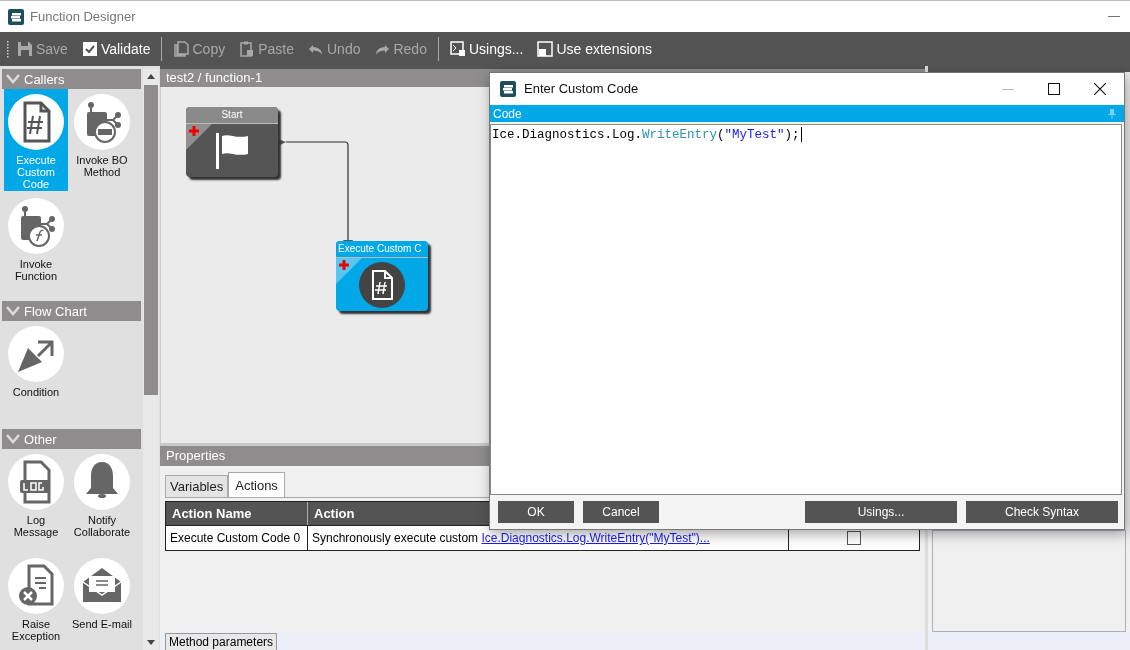 This screenshot has width=1130, height=650. I want to click on toolbar-button: Validate, so click(116, 49).